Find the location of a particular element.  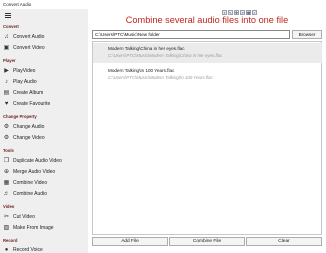

microphone-icon: ● is located at coordinates (6, 250).